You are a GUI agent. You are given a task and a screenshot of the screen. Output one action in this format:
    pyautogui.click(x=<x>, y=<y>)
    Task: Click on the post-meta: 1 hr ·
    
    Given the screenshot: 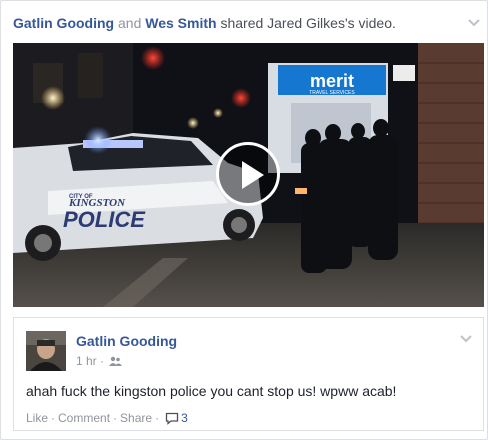 What is the action you would take?
    pyautogui.click(x=99, y=362)
    